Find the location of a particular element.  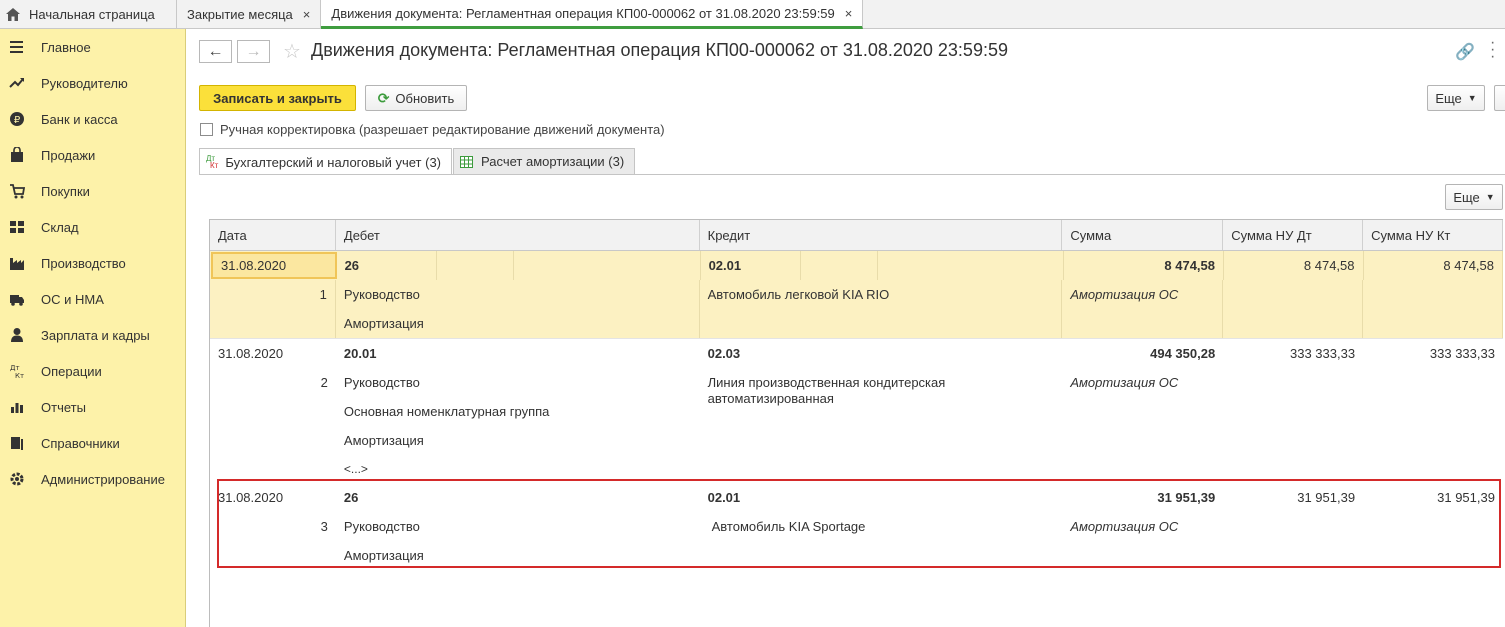

tab-month-closing: Закрытие месяца × is located at coordinates (249, 14).